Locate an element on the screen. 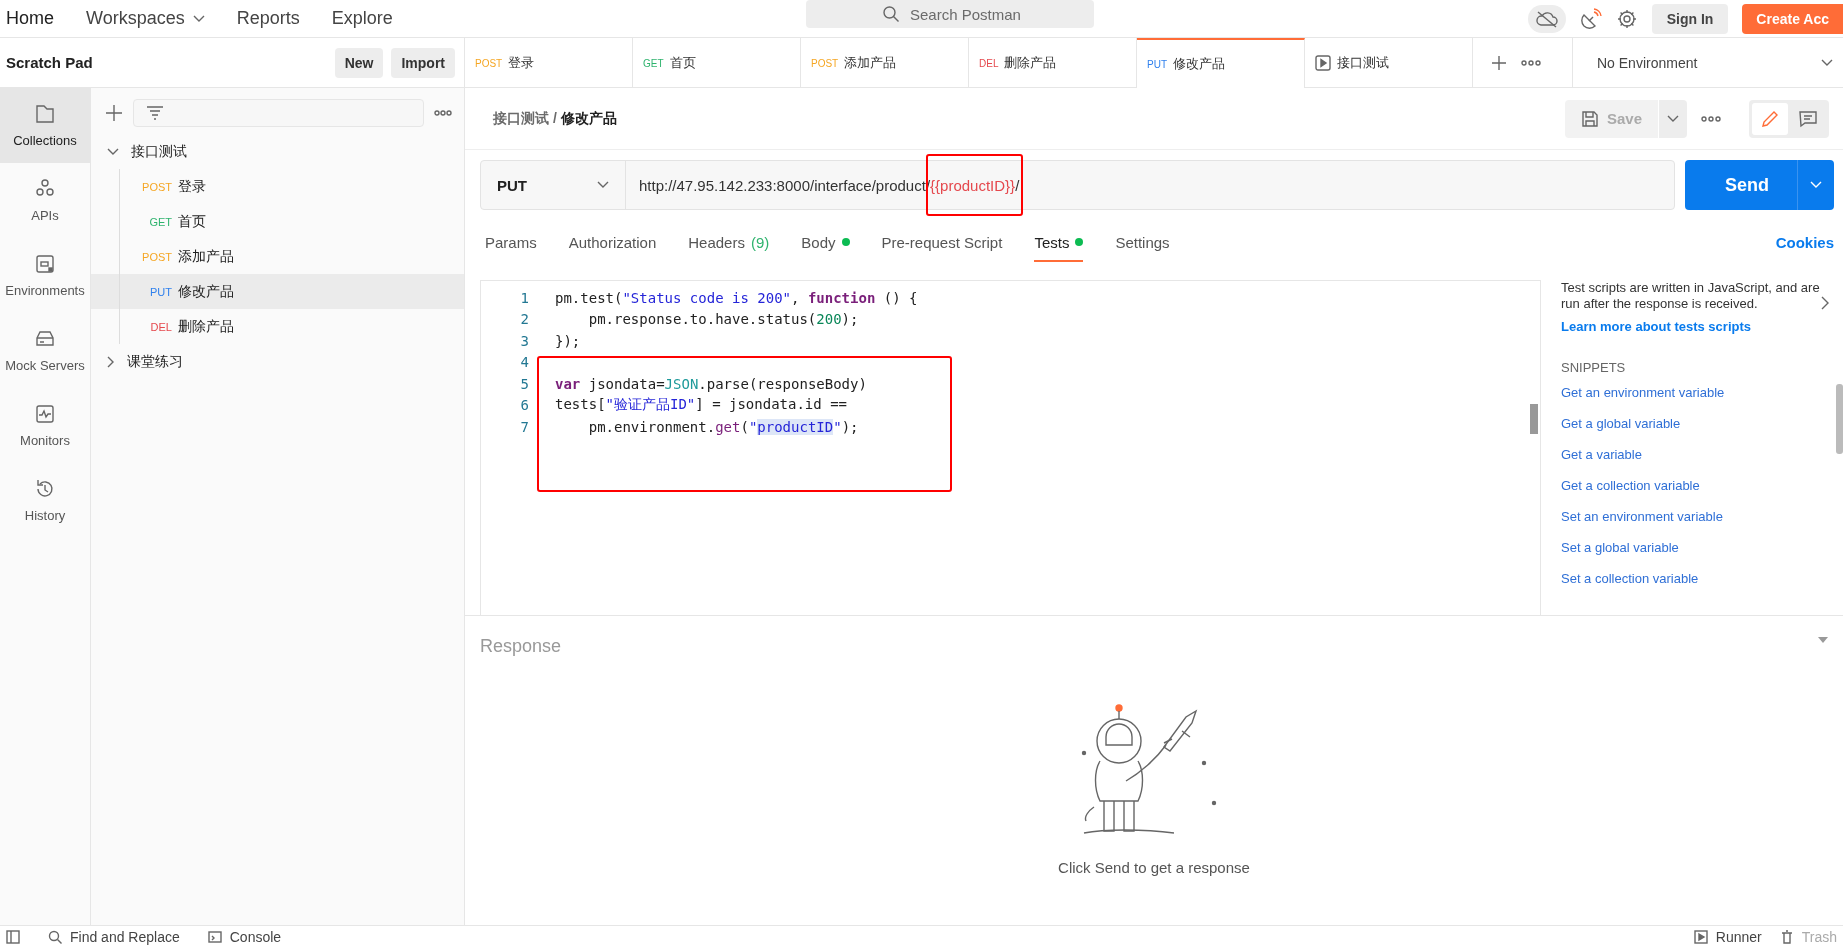 The height and width of the screenshot is (948, 1843). request-tab: PUT 修改产品 is located at coordinates (1221, 63).